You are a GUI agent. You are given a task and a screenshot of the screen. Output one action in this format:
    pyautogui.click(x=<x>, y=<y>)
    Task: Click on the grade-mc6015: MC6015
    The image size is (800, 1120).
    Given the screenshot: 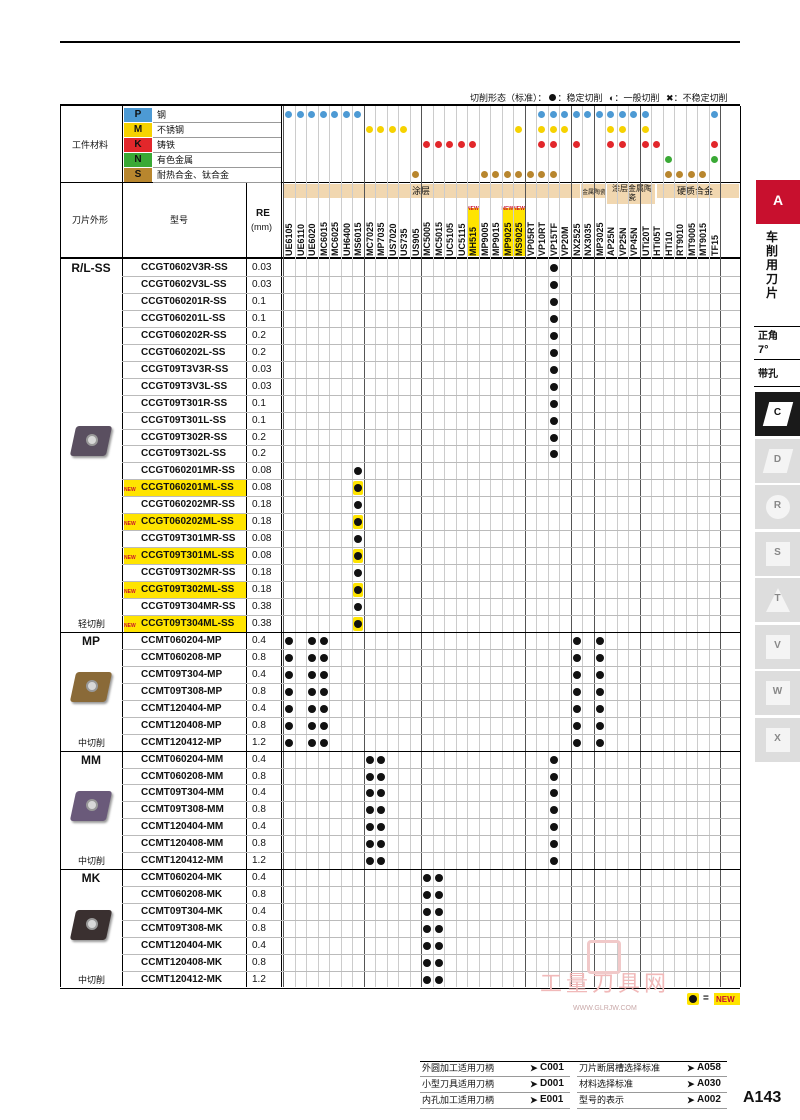 What is the action you would take?
    pyautogui.click(x=323, y=238)
    